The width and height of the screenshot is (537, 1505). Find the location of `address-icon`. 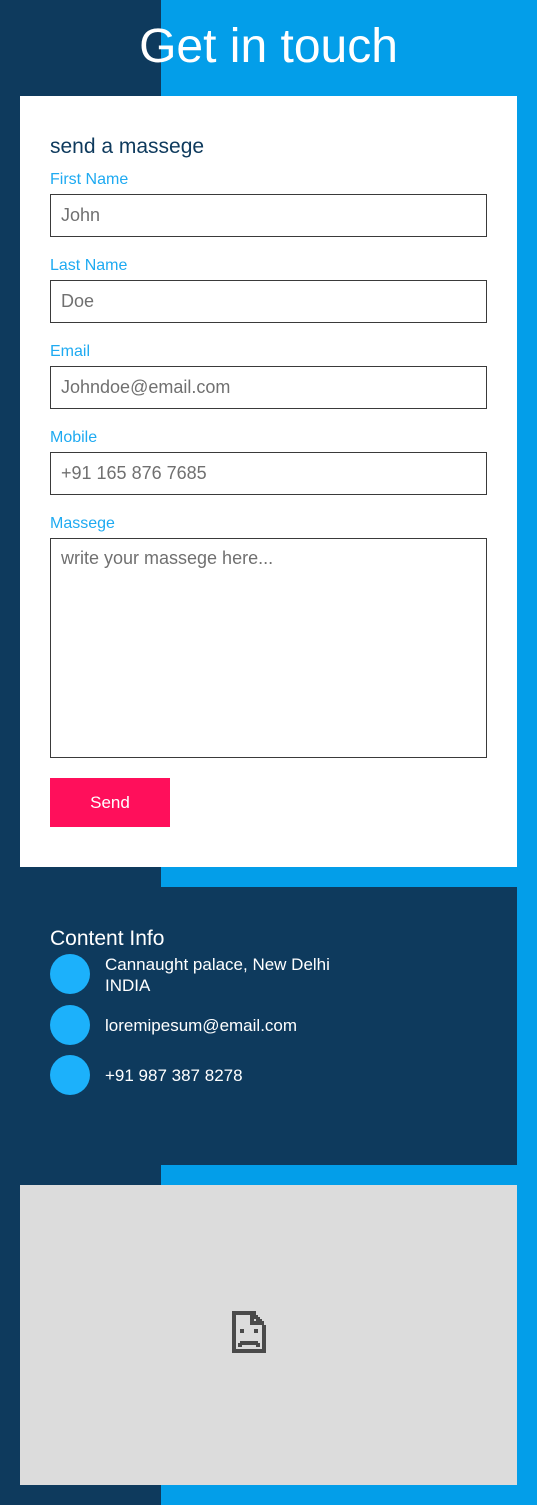

address-icon is located at coordinates (70, 974).